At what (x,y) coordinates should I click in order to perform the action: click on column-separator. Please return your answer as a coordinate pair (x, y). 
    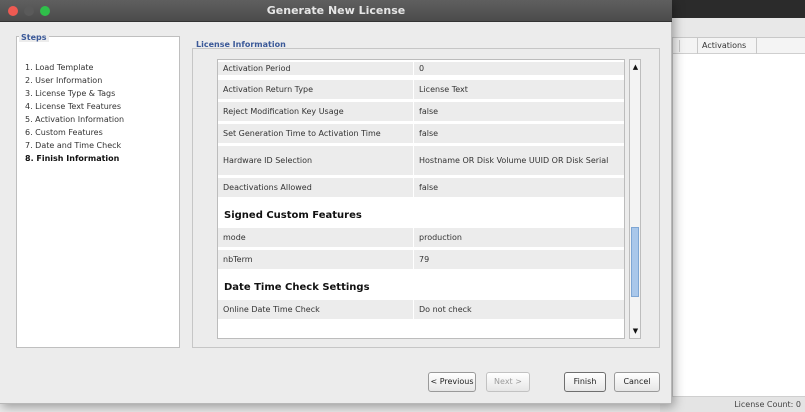
    Looking at the image, I should click on (679, 46).